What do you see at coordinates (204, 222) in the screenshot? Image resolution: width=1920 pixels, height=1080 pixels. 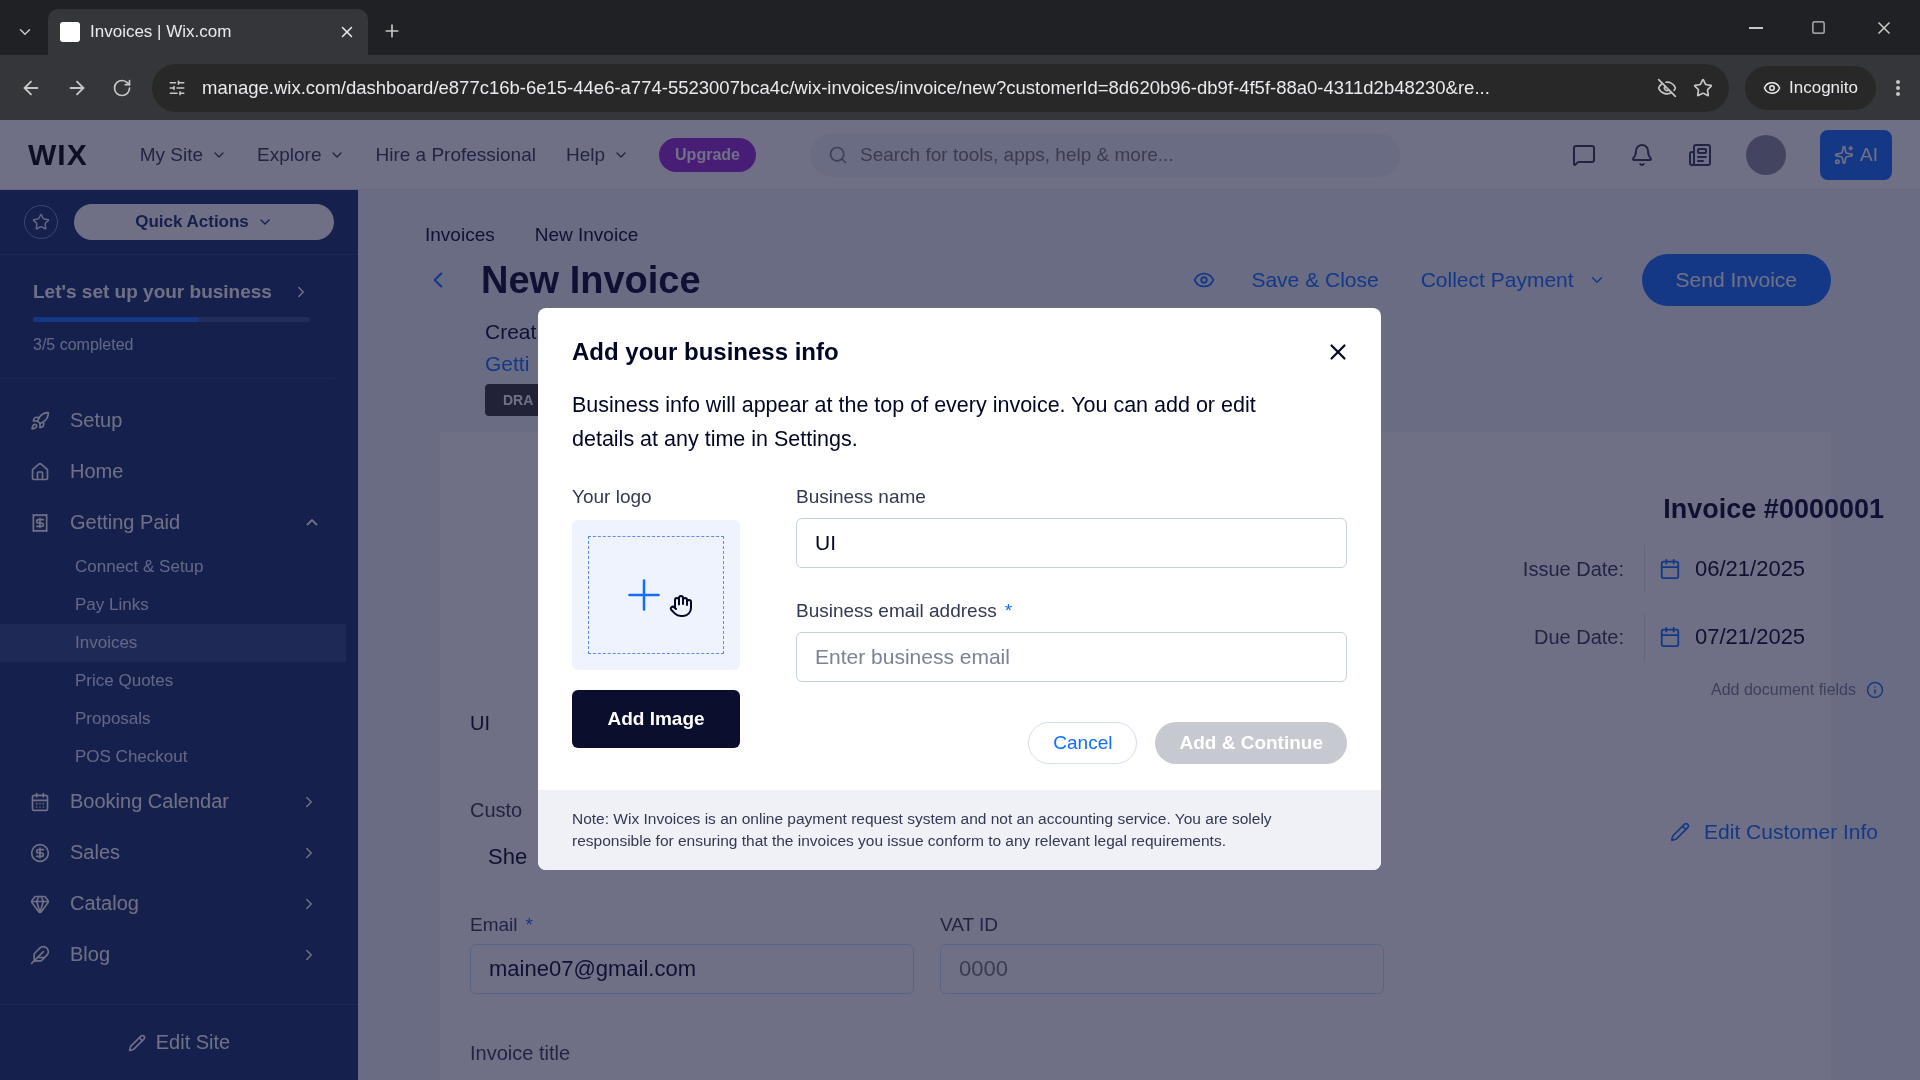 I see `quick-actions-button: Quick Actions` at bounding box center [204, 222].